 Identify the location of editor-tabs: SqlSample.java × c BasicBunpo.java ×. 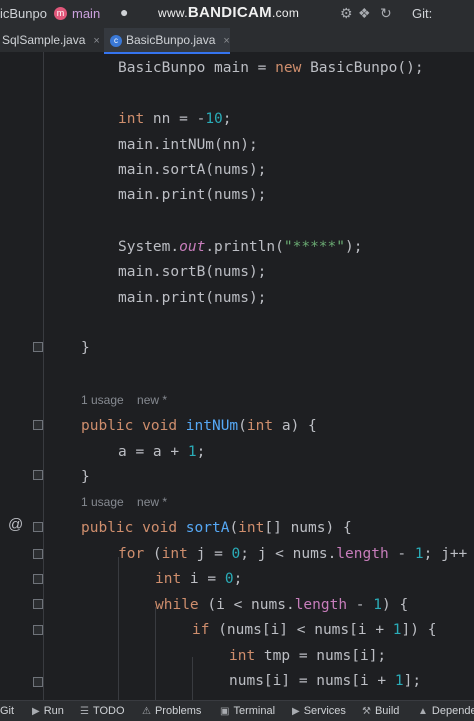
(237, 41).